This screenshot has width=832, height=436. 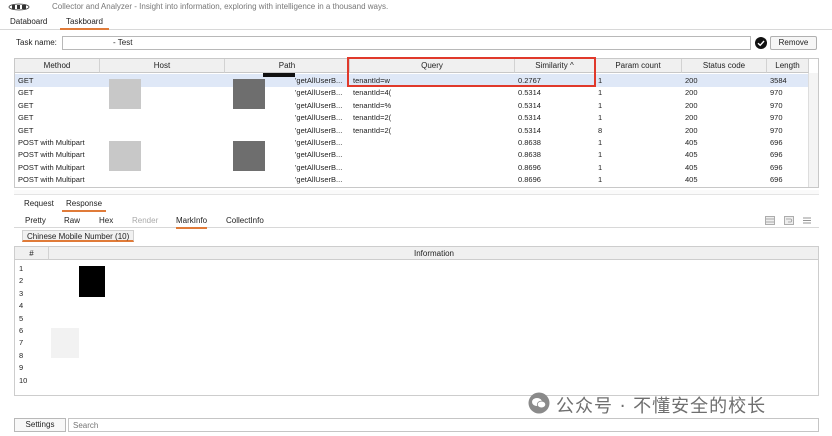 I want to click on info-row-index: 3, so click(x=21, y=293).